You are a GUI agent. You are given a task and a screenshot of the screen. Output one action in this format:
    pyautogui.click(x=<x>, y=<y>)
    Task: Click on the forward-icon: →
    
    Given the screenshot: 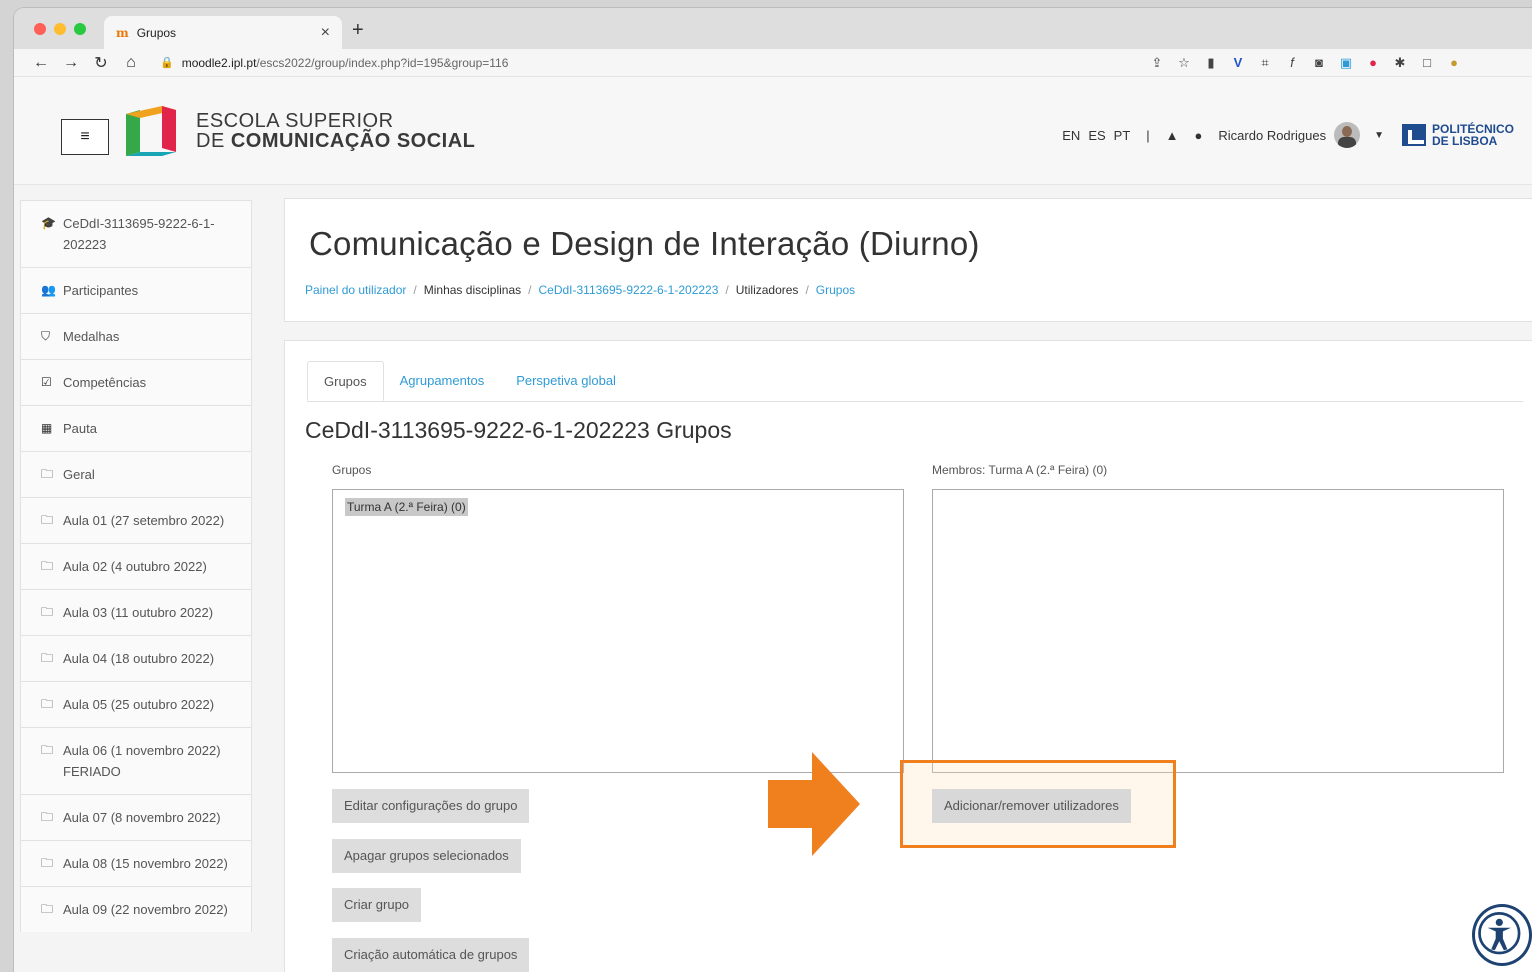 What is the action you would take?
    pyautogui.click(x=71, y=63)
    